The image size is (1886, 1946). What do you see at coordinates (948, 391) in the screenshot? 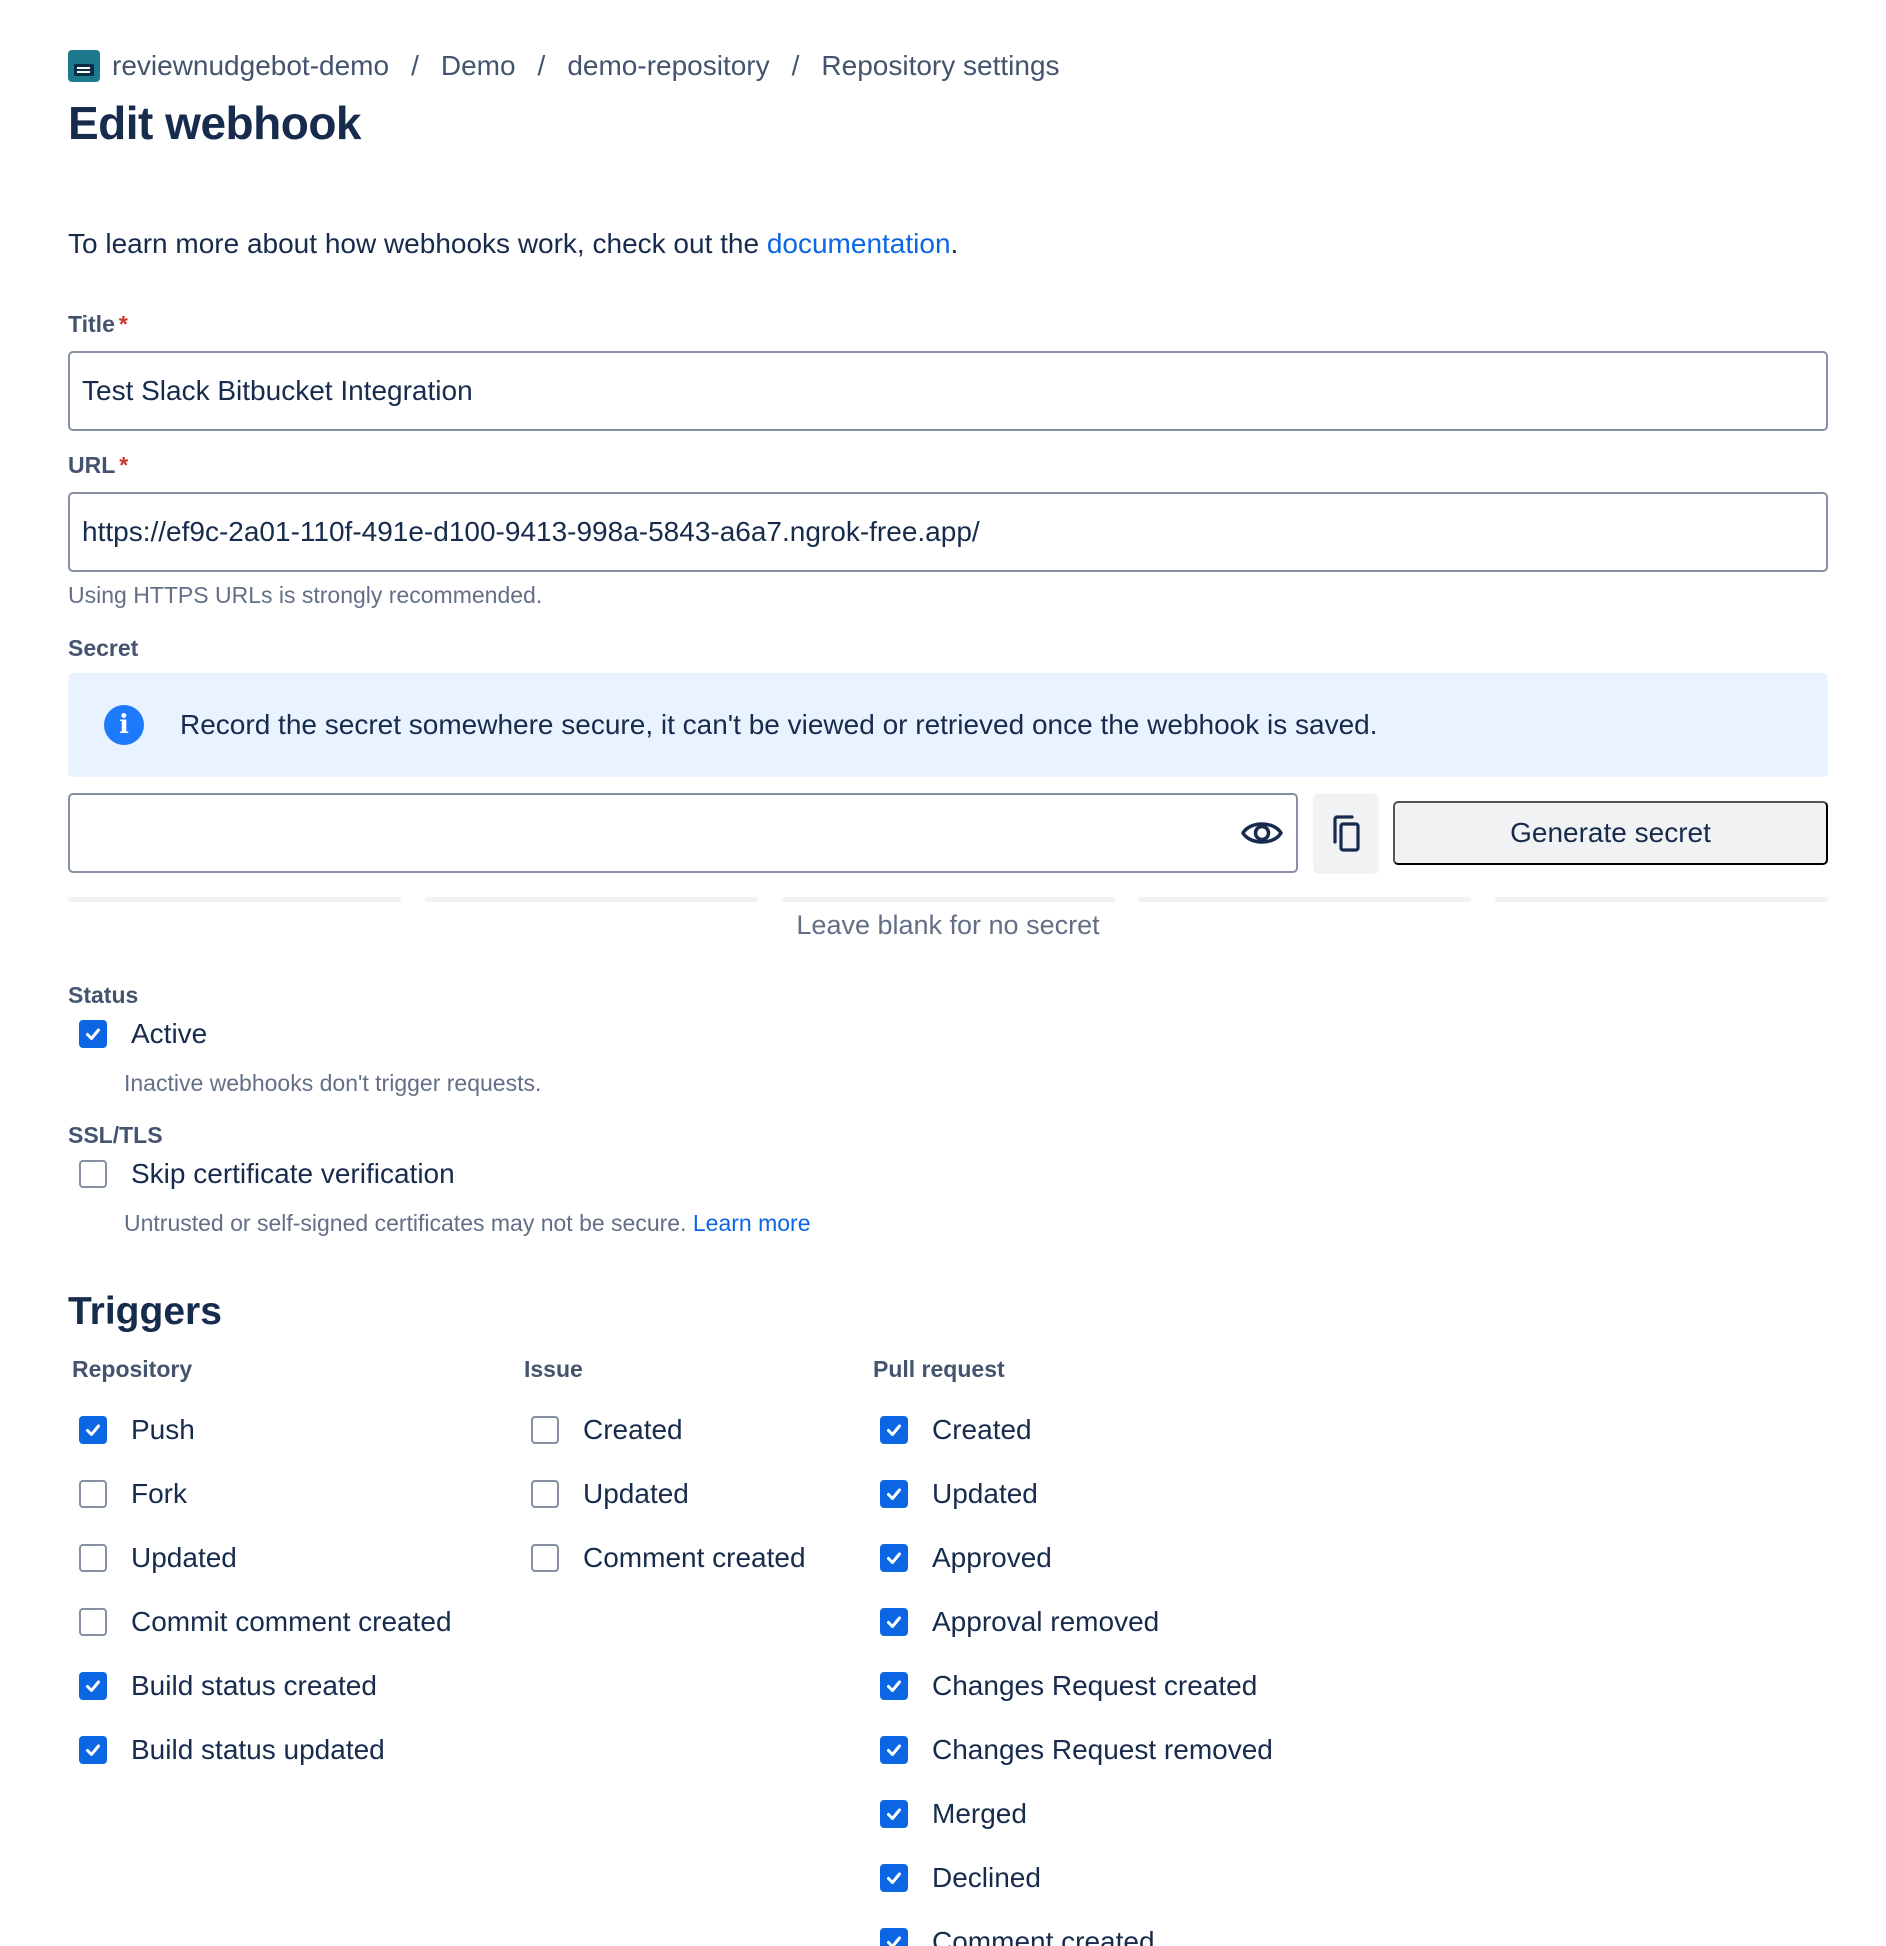
I see `title-input: Test Slack Bitbucket Integration` at bounding box center [948, 391].